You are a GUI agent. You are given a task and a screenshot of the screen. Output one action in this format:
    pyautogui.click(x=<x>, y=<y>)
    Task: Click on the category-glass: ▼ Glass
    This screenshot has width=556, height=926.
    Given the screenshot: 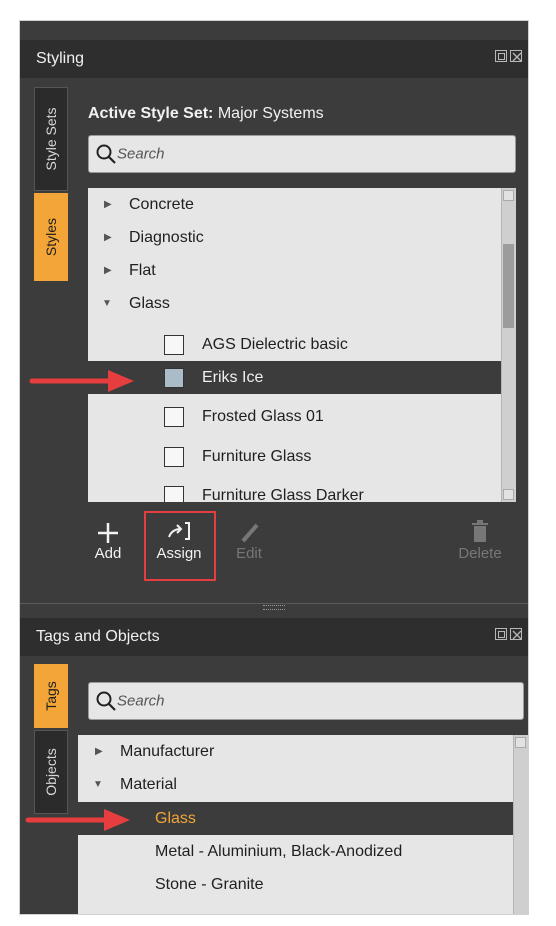 What is the action you would take?
    pyautogui.click(x=295, y=303)
    